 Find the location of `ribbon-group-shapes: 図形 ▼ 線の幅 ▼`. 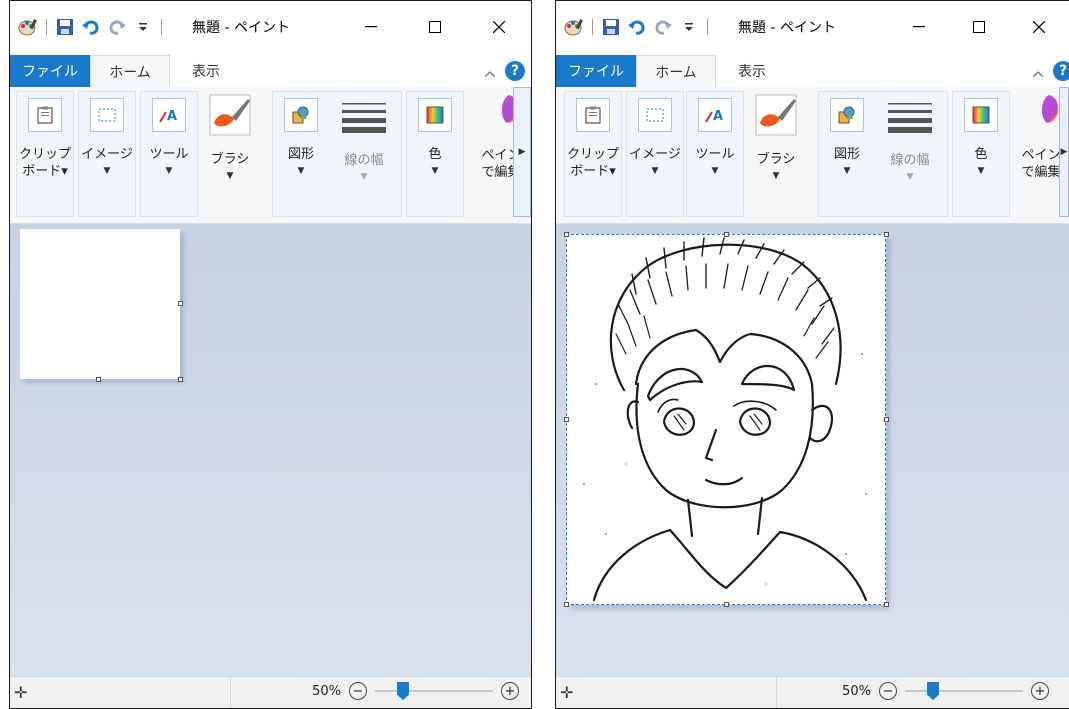

ribbon-group-shapes: 図形 ▼ 線の幅 ▼ is located at coordinates (337, 154).